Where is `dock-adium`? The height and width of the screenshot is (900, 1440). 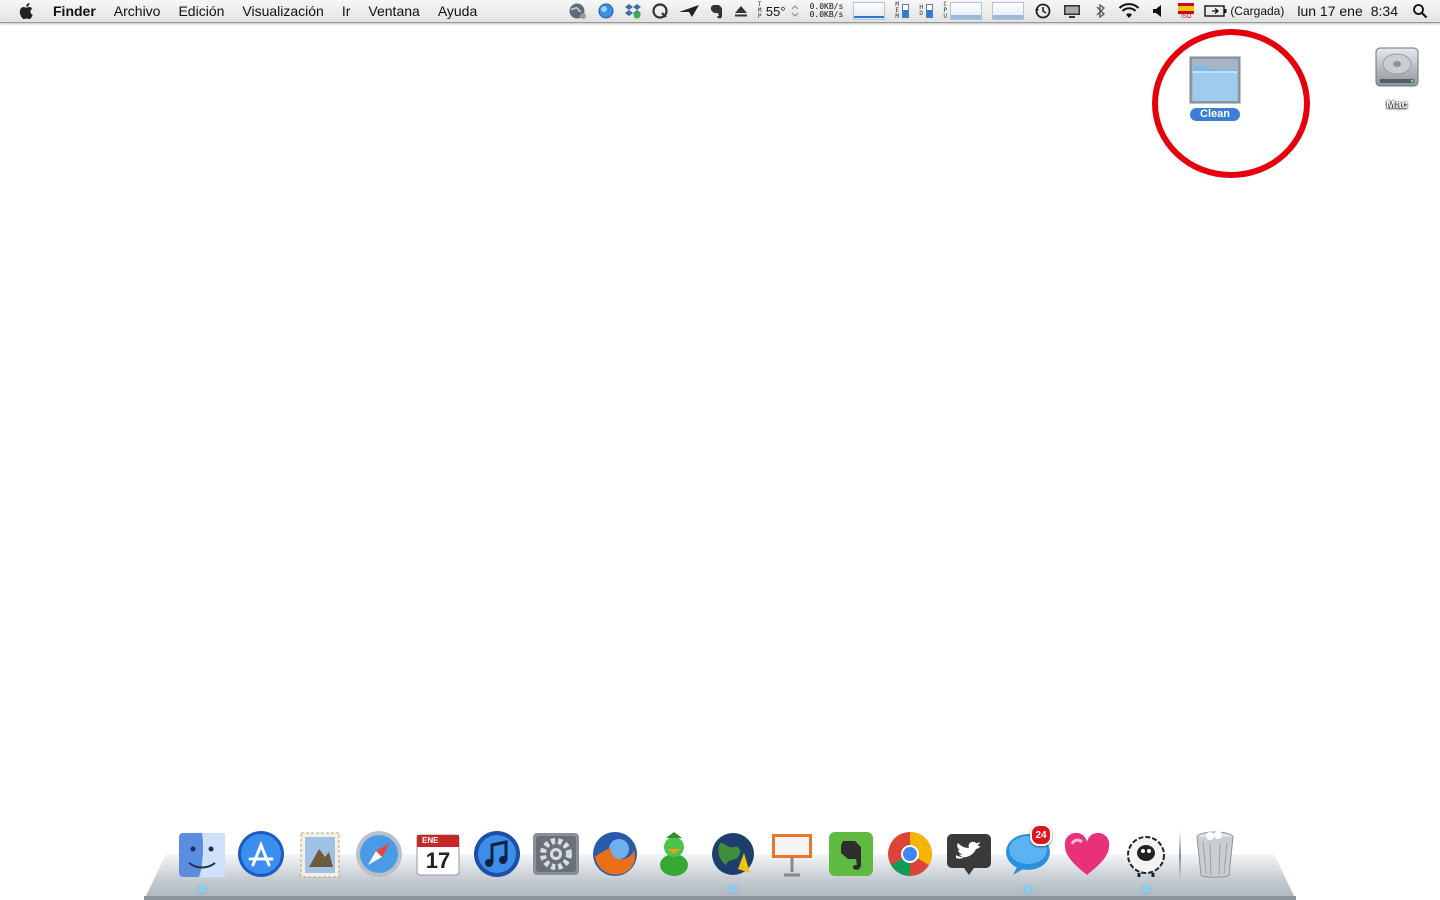
dock-adium is located at coordinates (674, 854).